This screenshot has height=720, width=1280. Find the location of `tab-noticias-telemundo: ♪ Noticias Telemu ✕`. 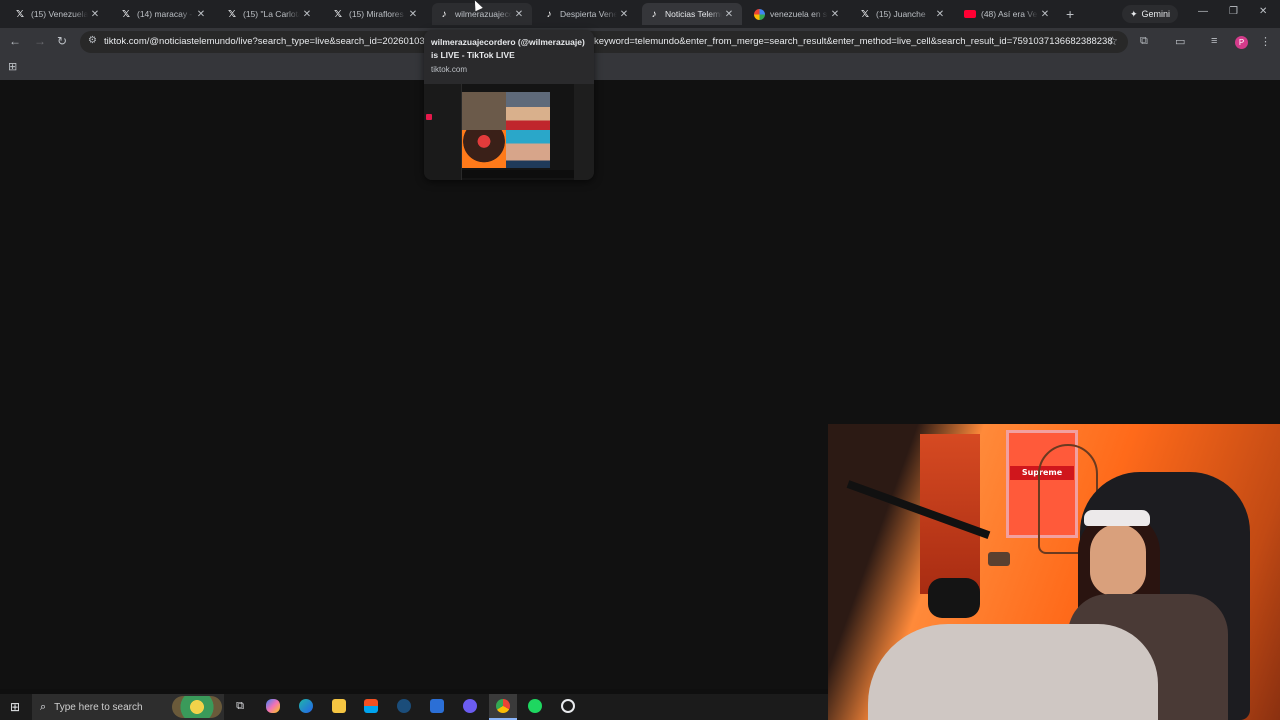

tab-noticias-telemundo: ♪ Noticias Telemu ✕ is located at coordinates (692, 14).